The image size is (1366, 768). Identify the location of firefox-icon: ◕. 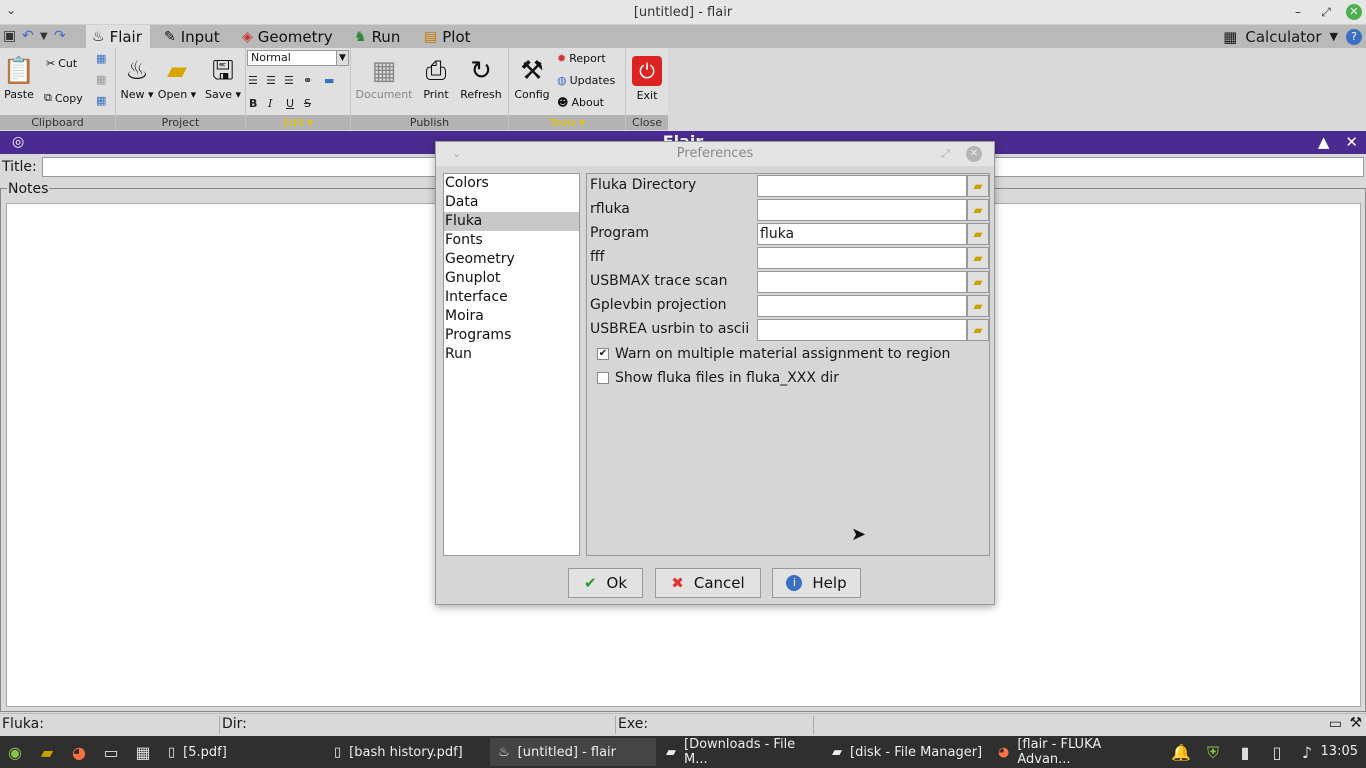
(79, 753).